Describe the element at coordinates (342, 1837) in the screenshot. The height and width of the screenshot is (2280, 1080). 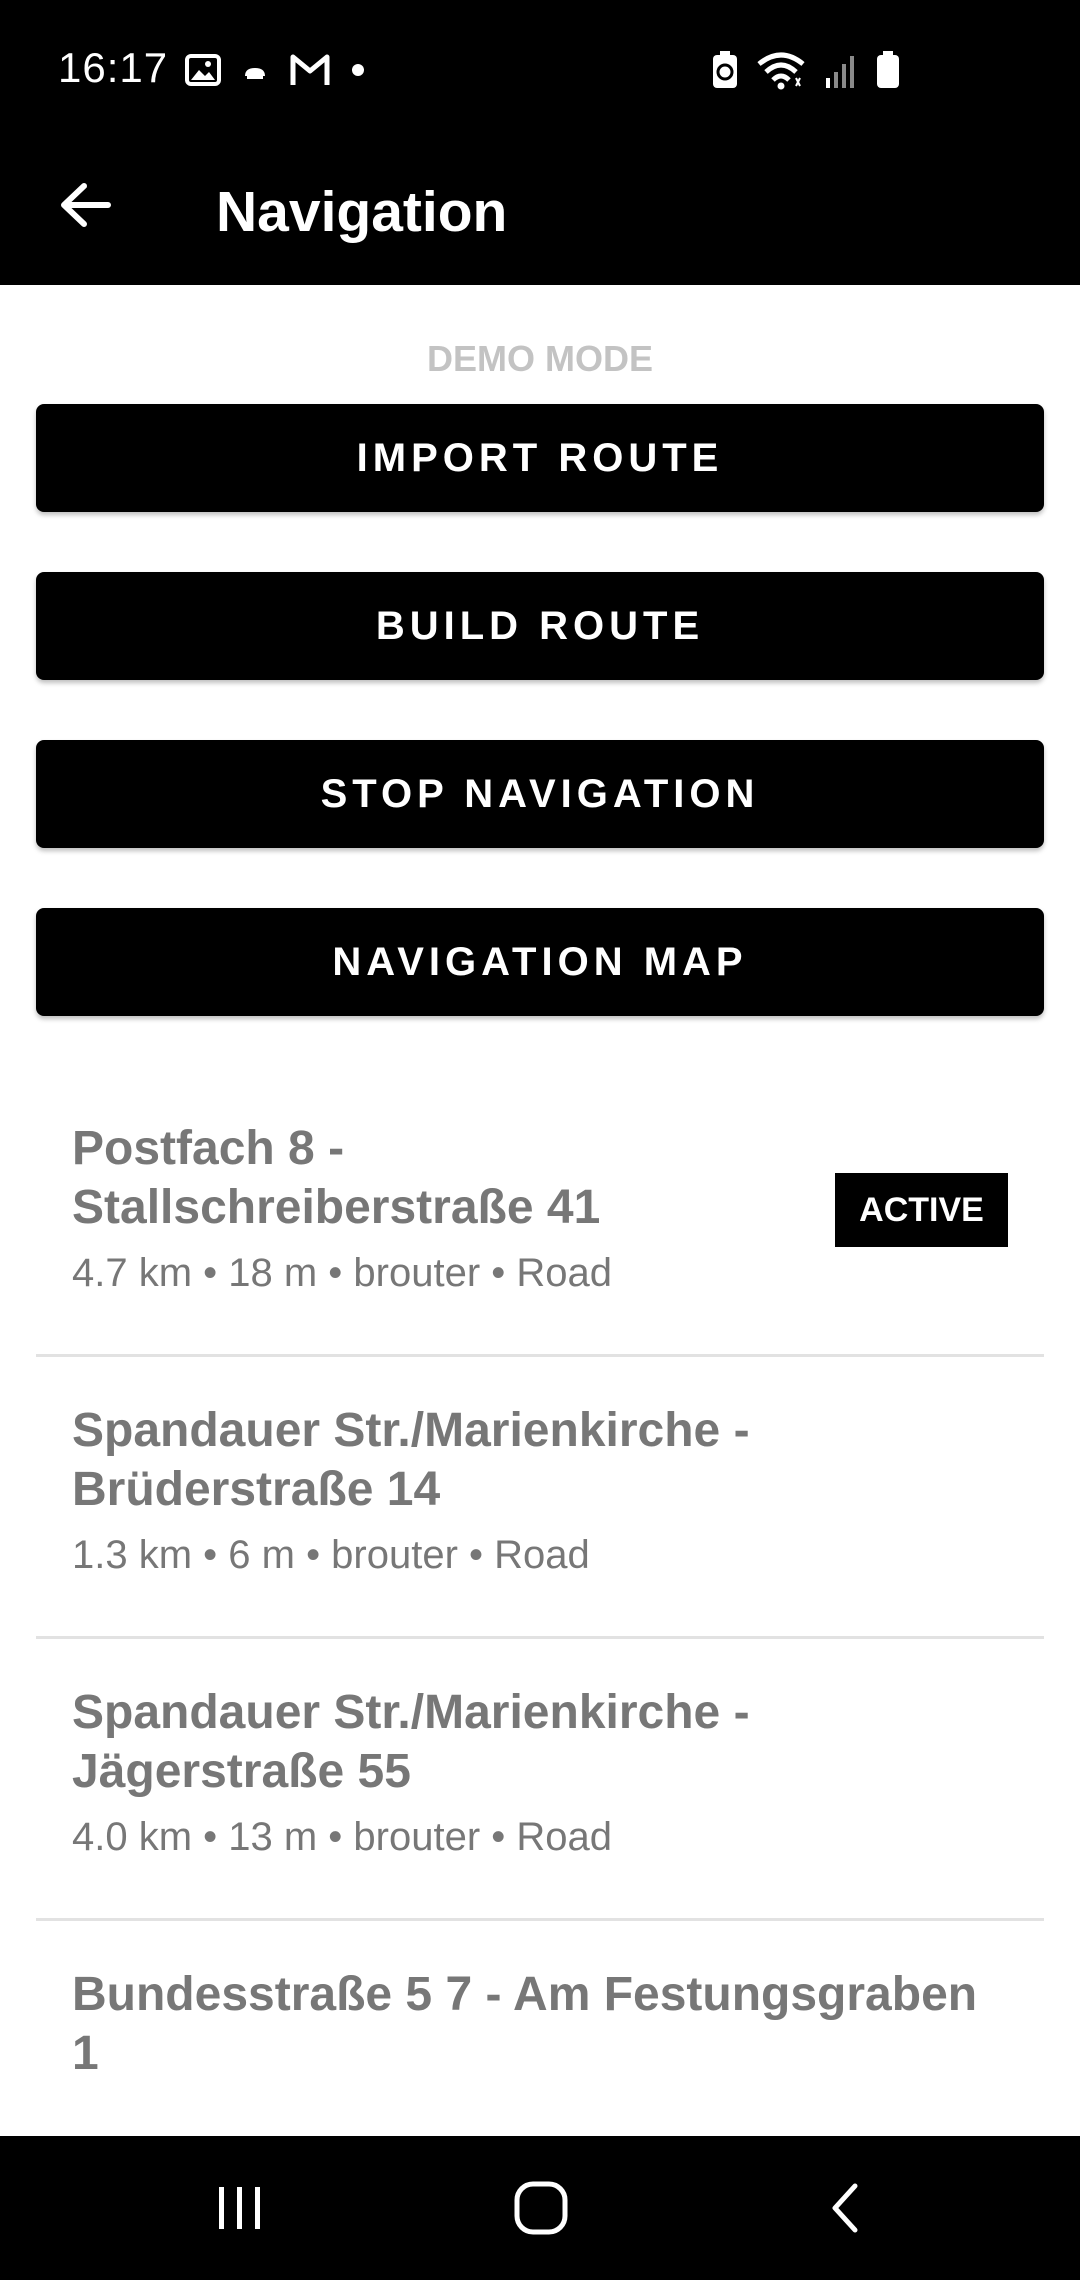
I see `route-meta: 4.0 km • 13 m • brouter • Road` at that location.